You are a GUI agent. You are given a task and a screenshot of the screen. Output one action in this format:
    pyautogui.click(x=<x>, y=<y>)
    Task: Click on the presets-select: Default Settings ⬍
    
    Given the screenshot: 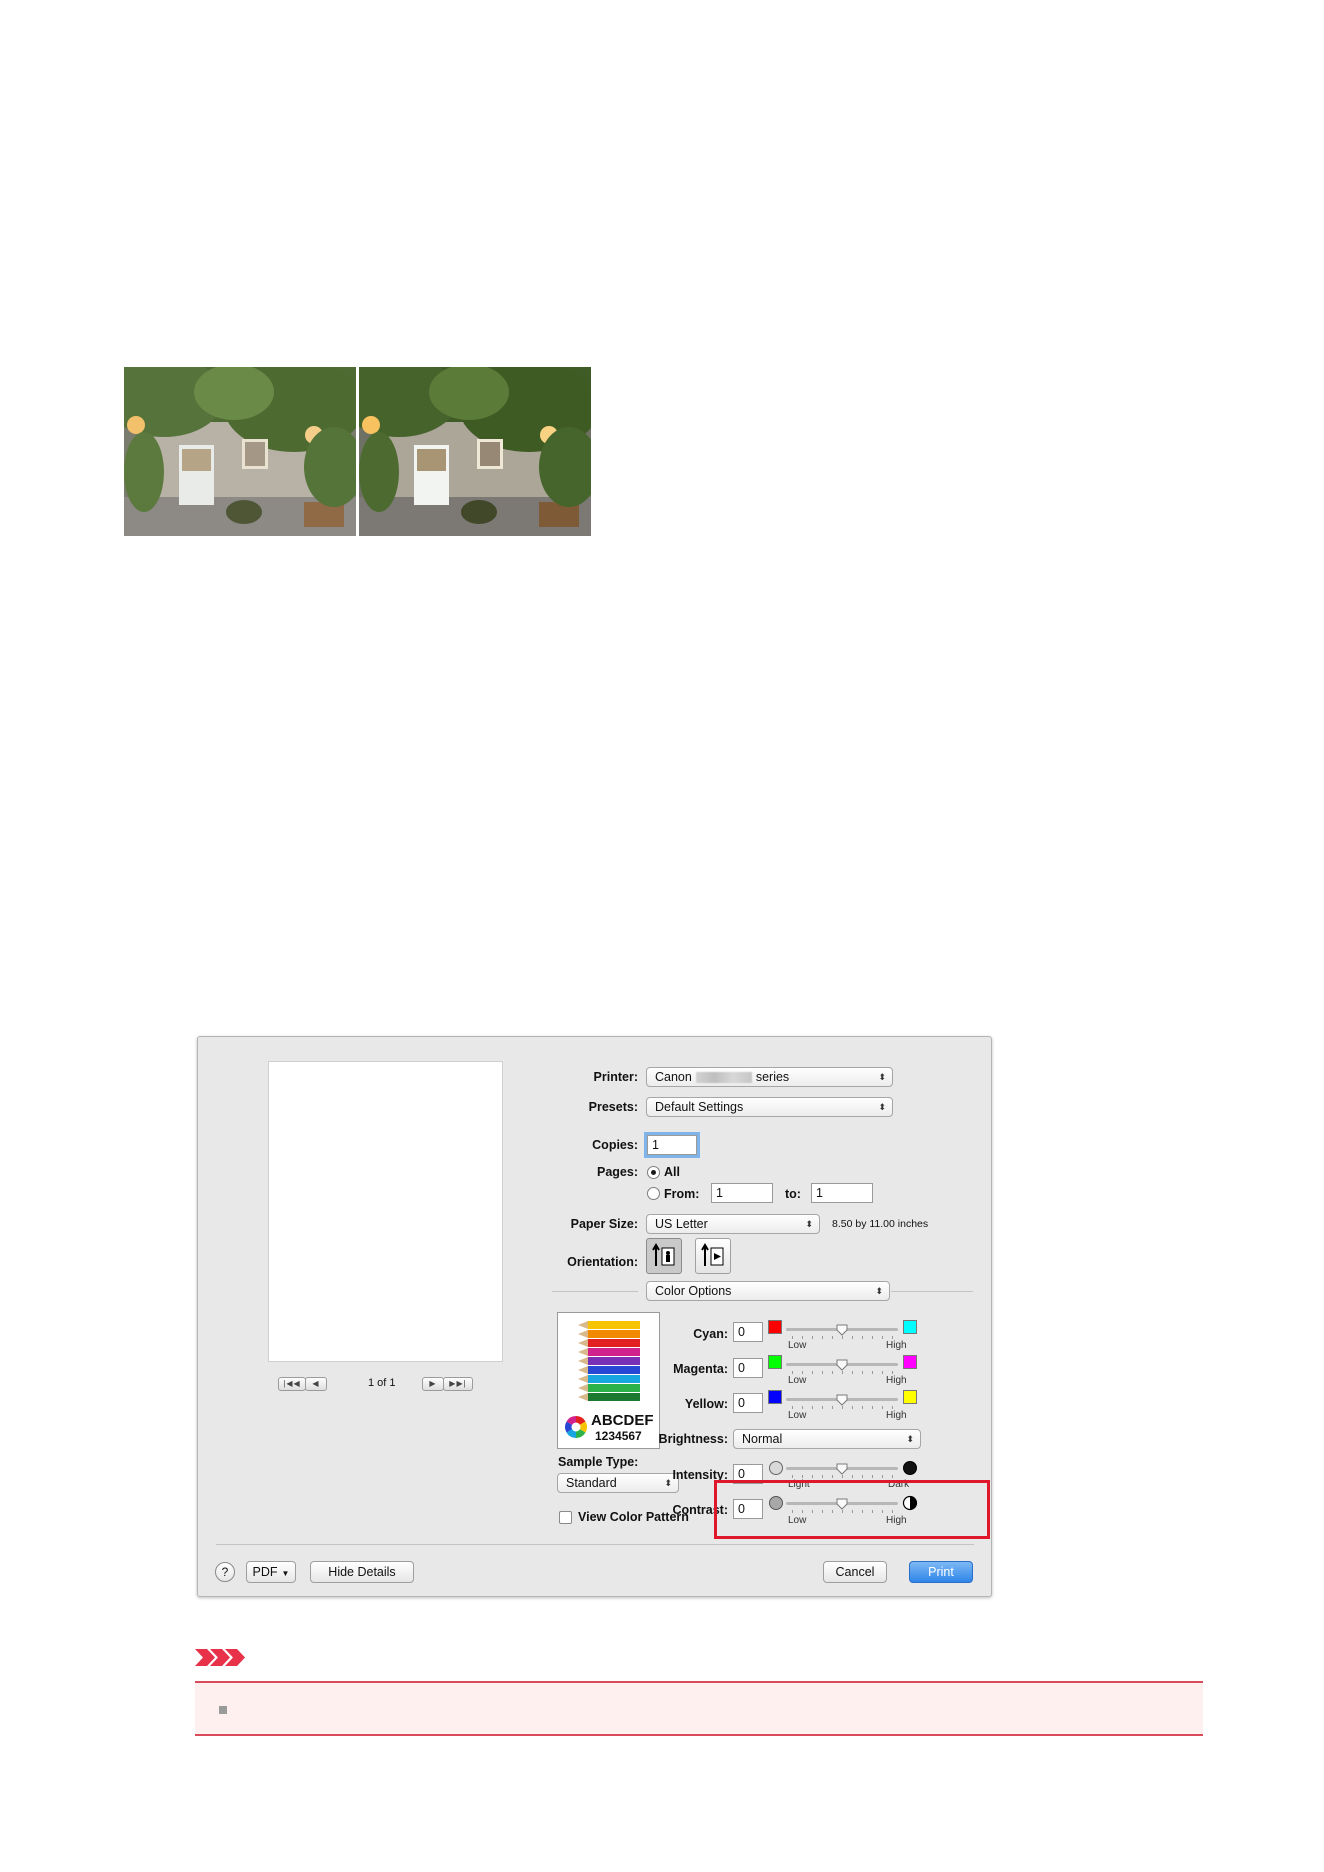 What is the action you would take?
    pyautogui.click(x=769, y=1107)
    